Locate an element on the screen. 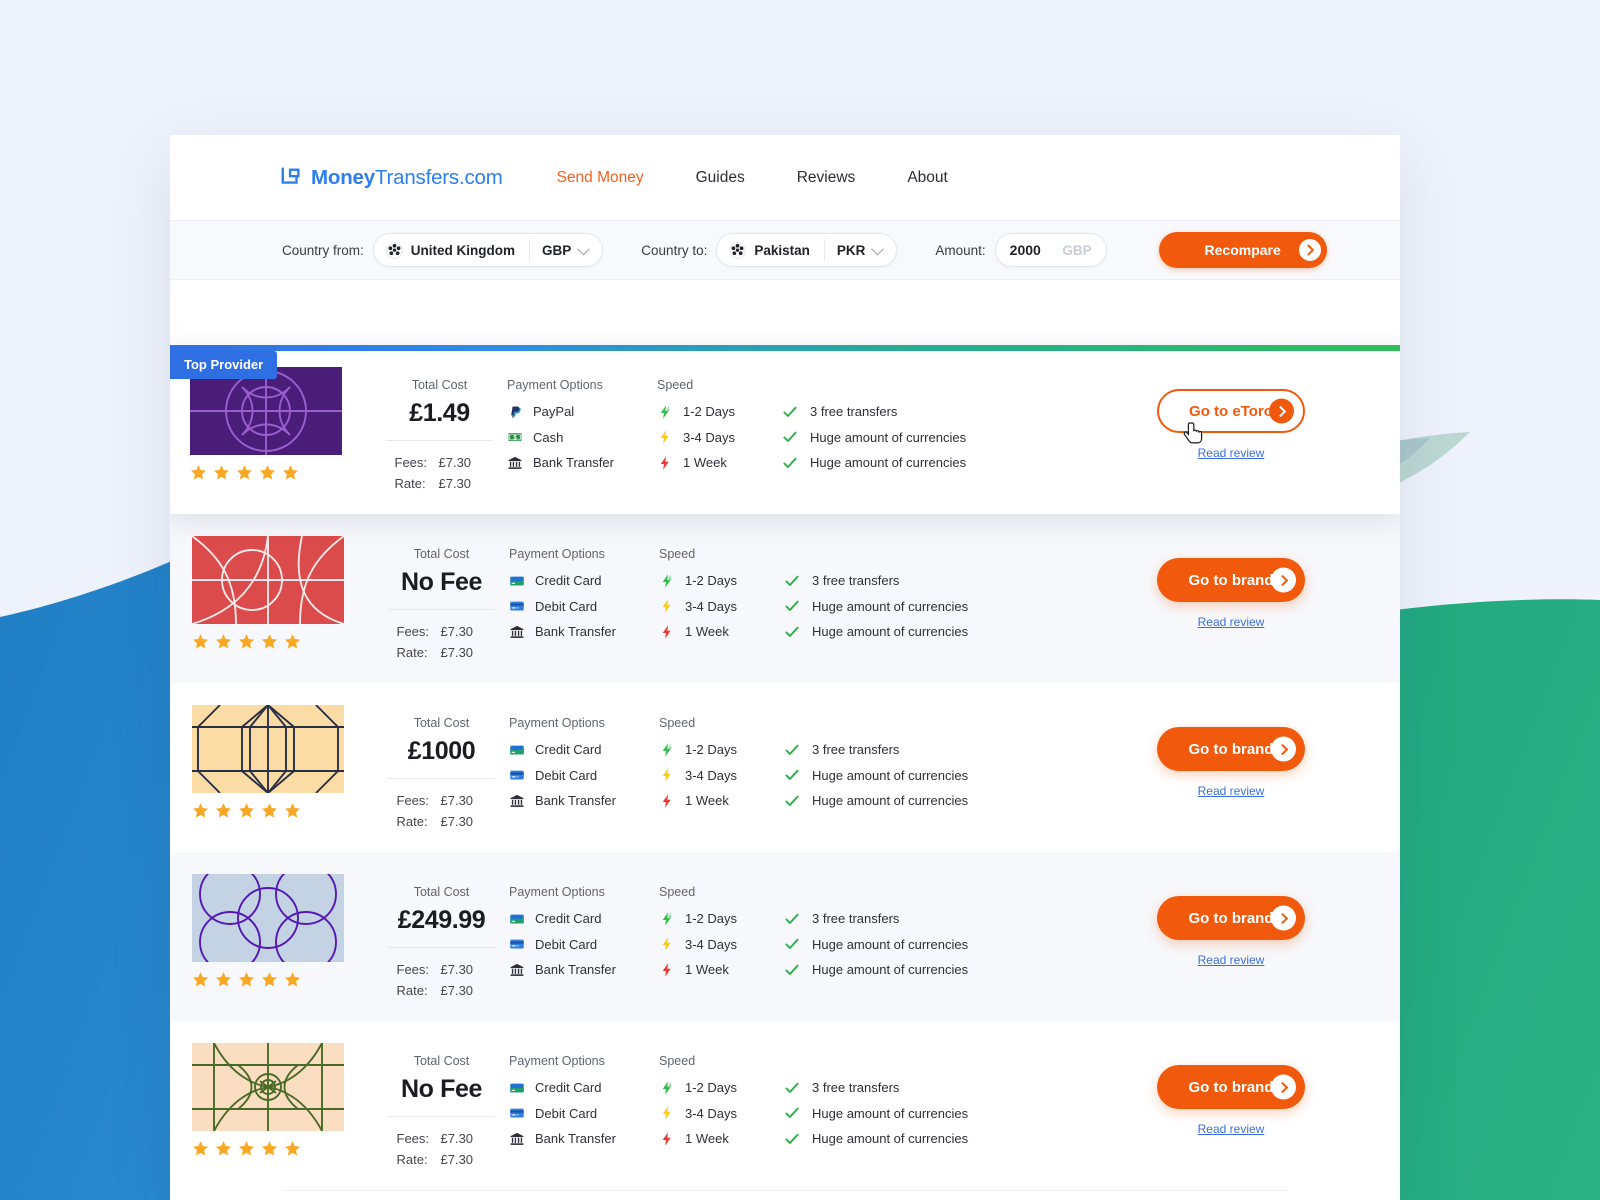 This screenshot has width=1600, height=1200. nav-item-send-money: Send Money is located at coordinates (600, 178).